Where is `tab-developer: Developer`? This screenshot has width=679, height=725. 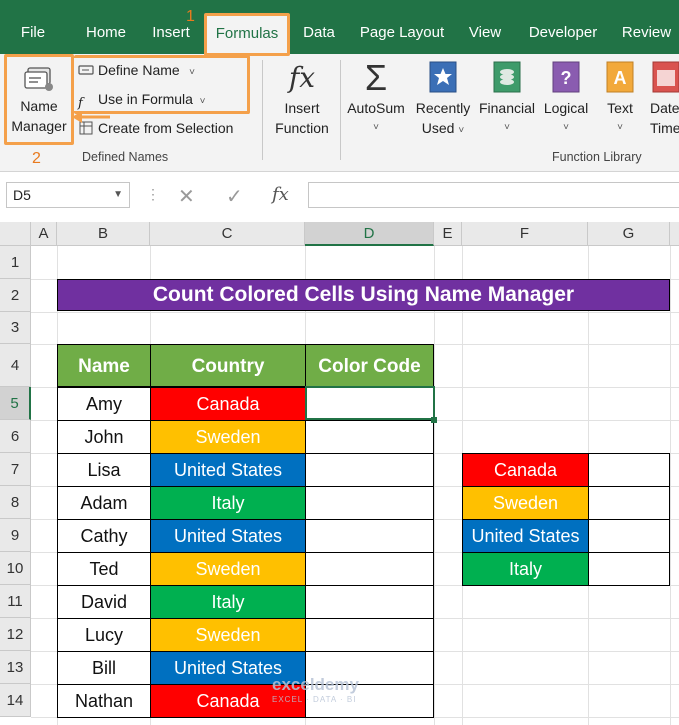 tab-developer: Developer is located at coordinates (563, 32).